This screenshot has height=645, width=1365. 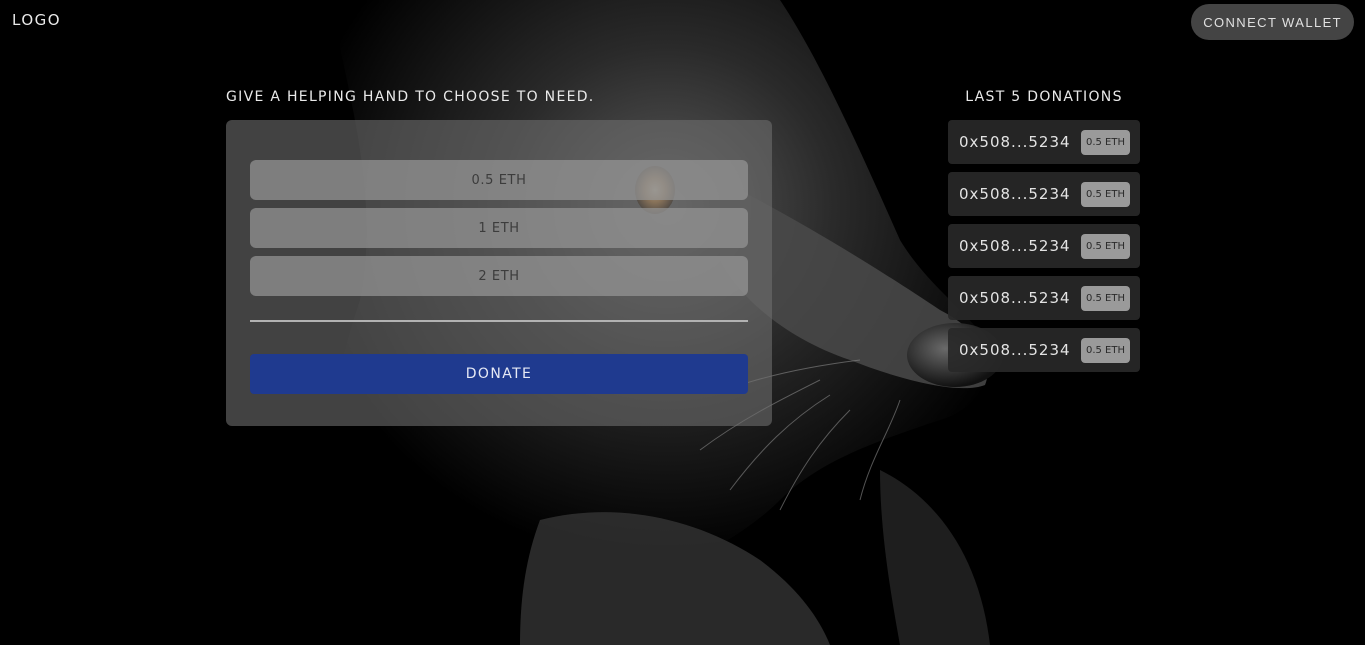 I want to click on amount-option-0-5-eth: 0.5 ETH, so click(x=499, y=180).